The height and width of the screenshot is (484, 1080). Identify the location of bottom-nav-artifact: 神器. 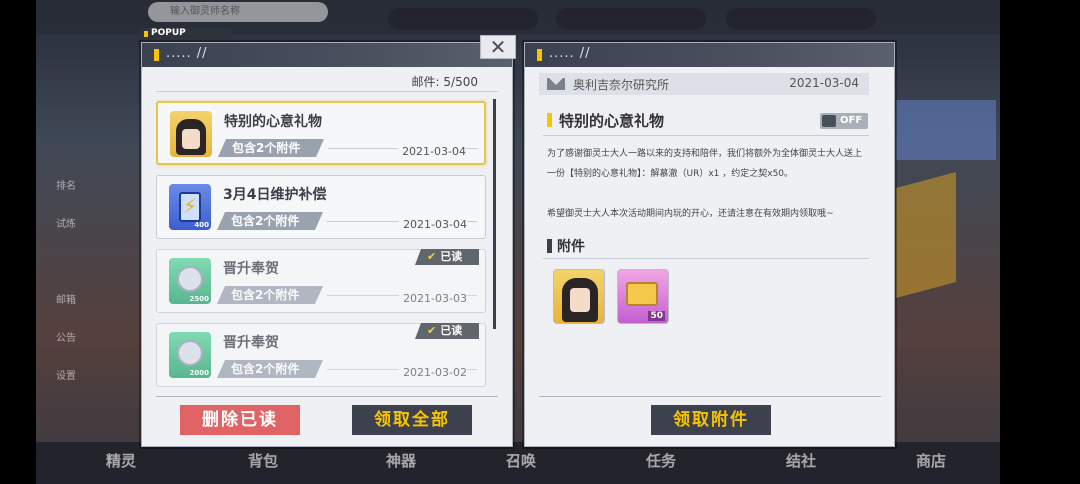
(401, 460).